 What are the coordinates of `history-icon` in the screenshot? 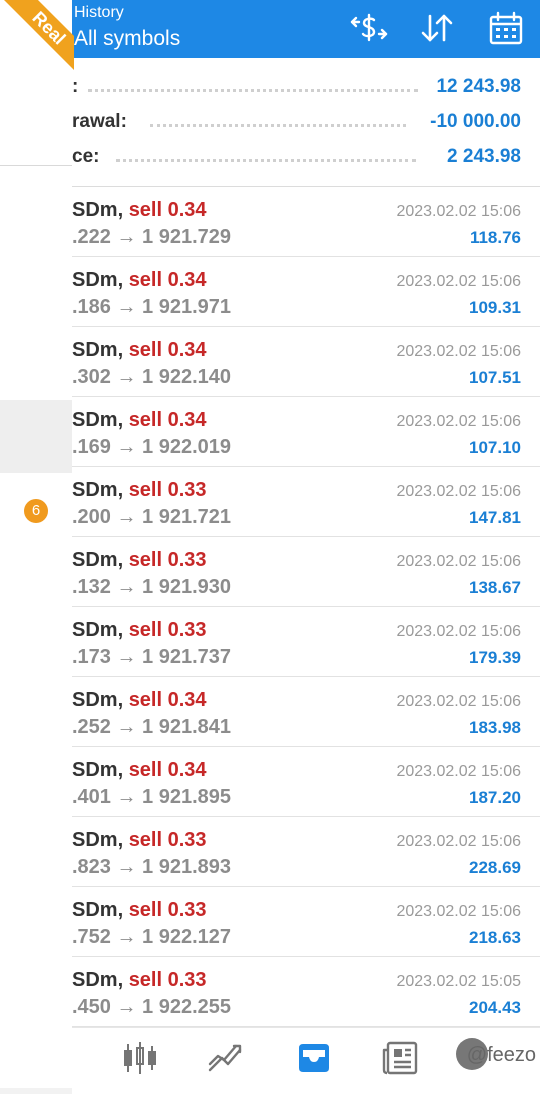 It's located at (314, 1058).